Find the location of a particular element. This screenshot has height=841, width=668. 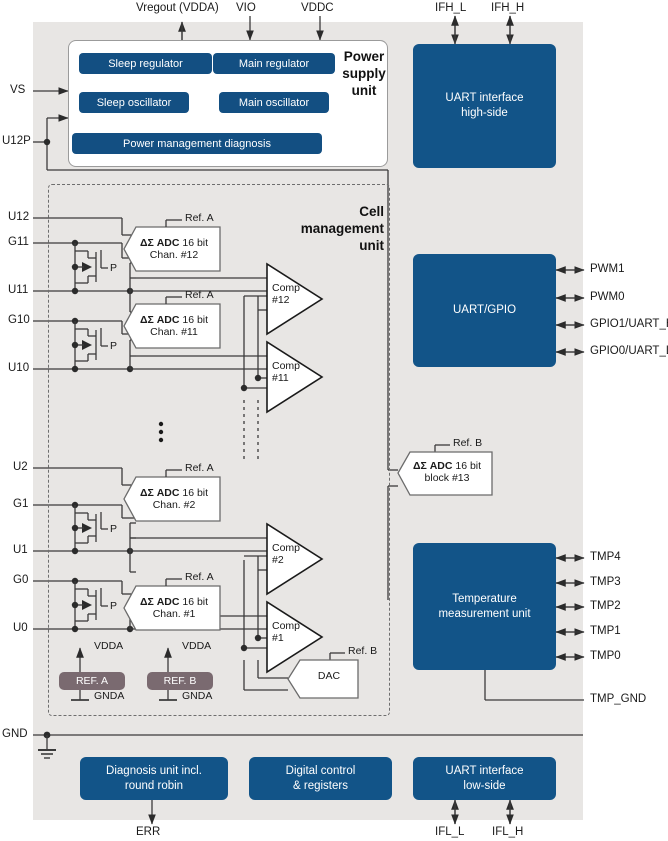

pin-label-ifl-l: IFL_L is located at coordinates (450, 832).